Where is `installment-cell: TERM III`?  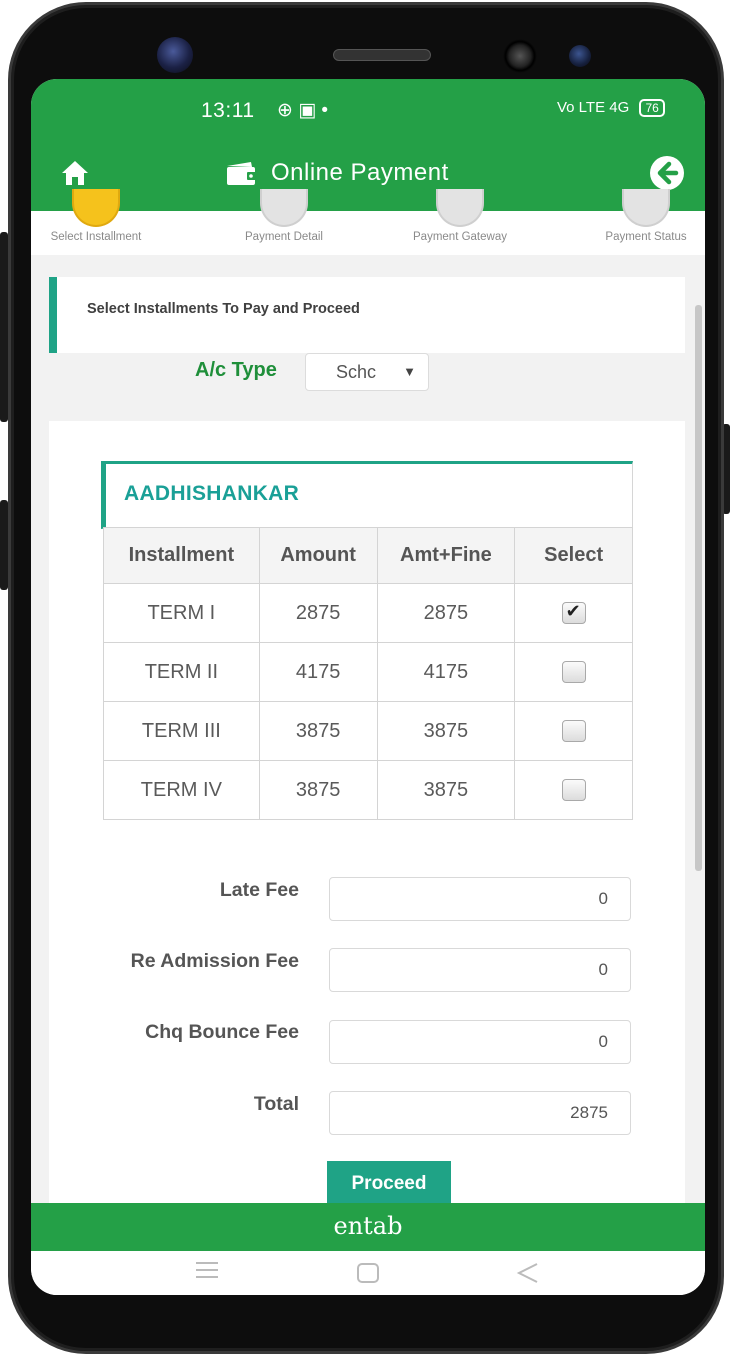
installment-cell: TERM III is located at coordinates (181, 731).